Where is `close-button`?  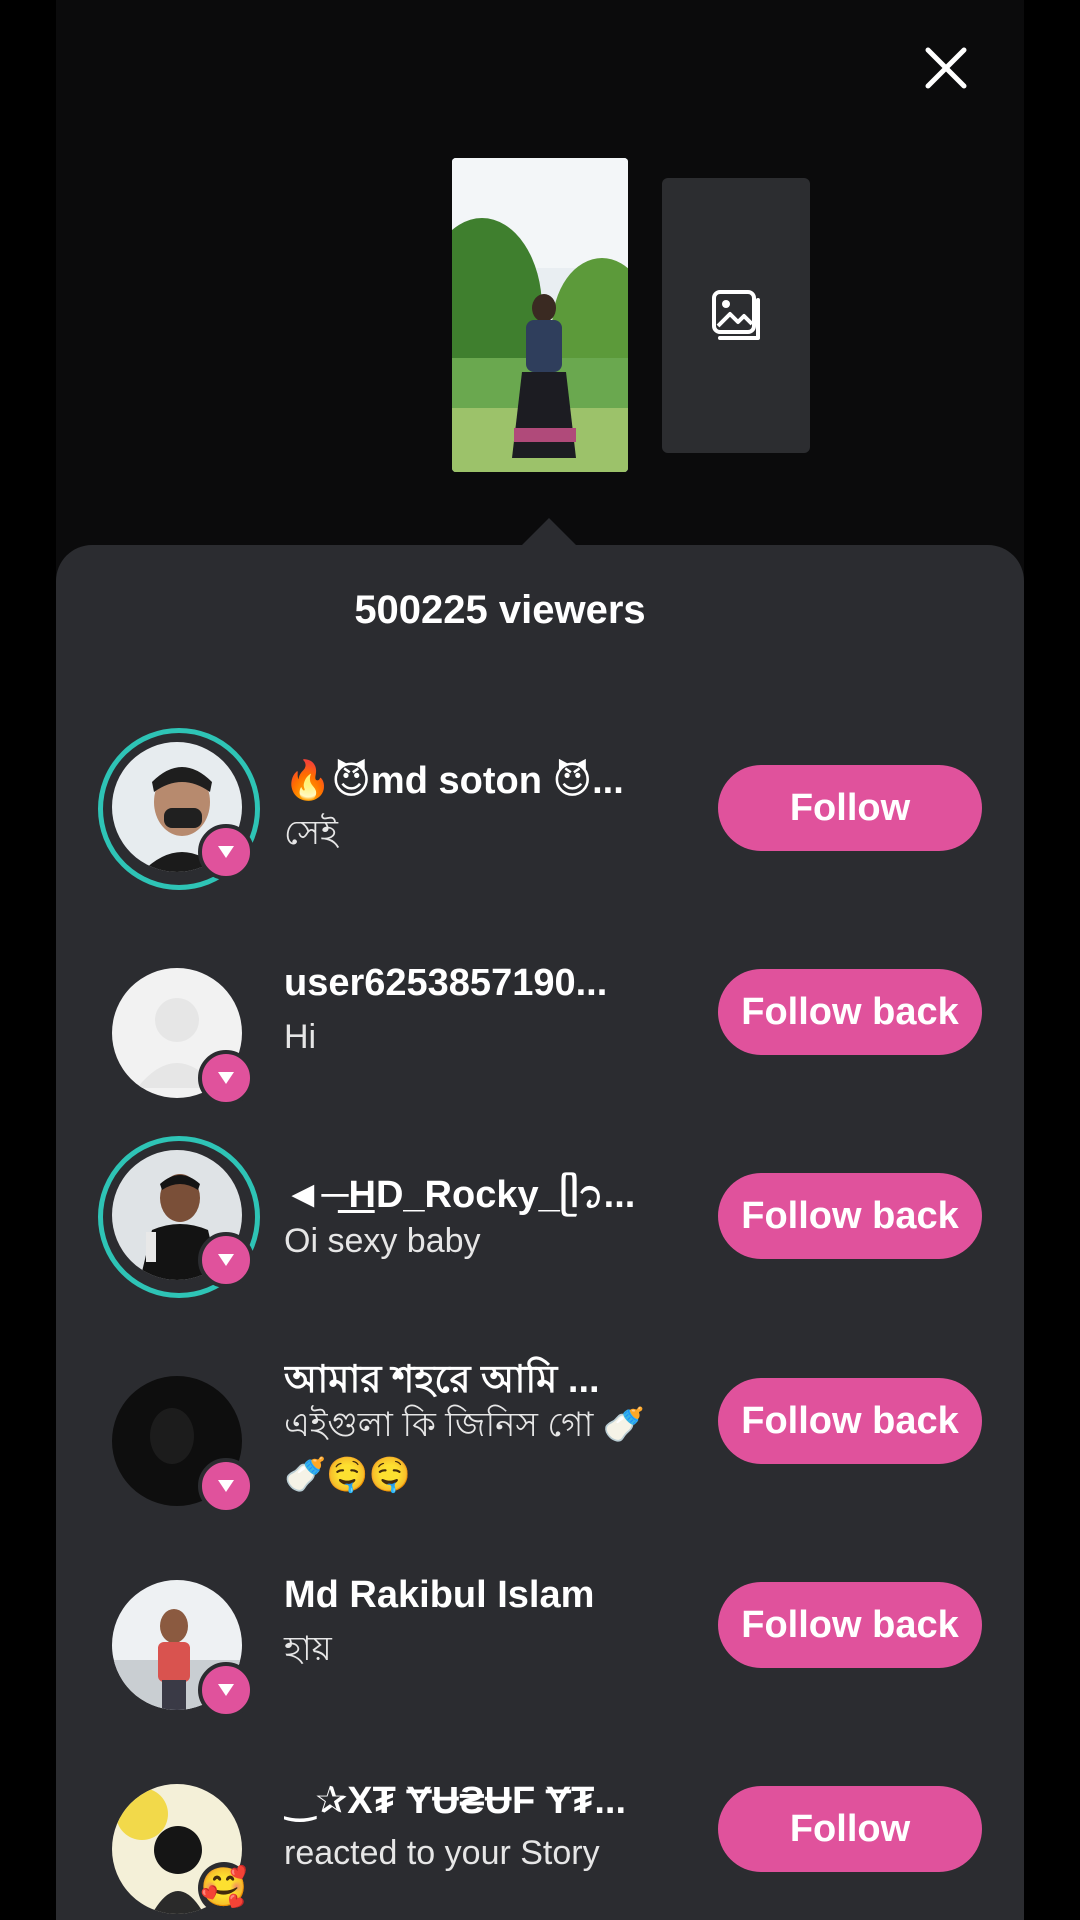 close-button is located at coordinates (946, 68).